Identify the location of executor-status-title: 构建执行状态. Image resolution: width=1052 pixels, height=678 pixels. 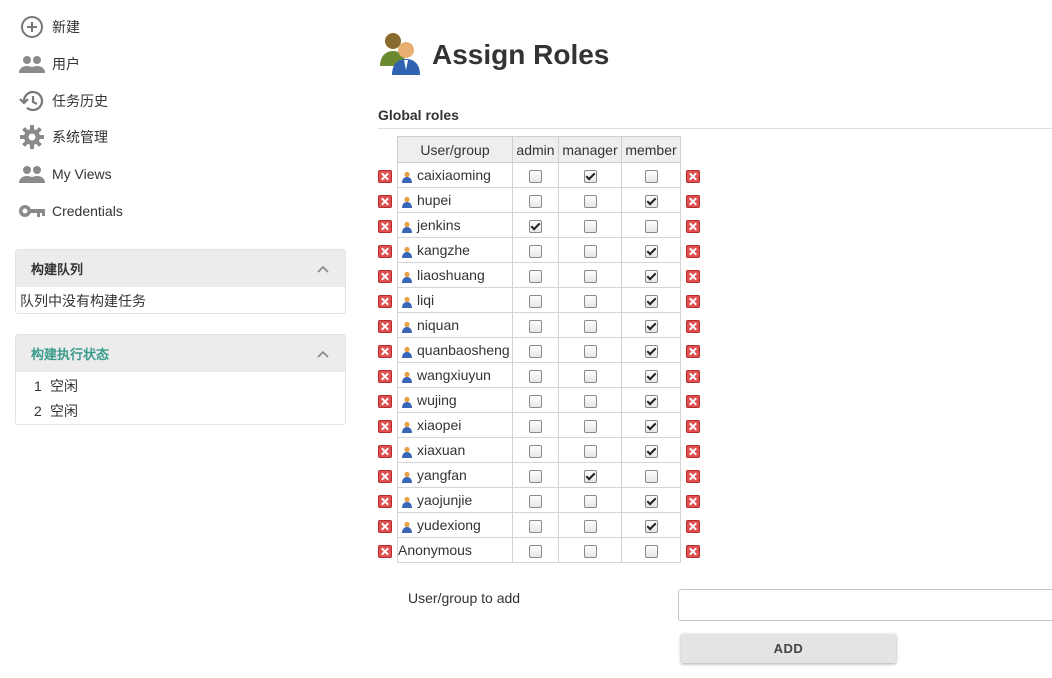
(70, 353).